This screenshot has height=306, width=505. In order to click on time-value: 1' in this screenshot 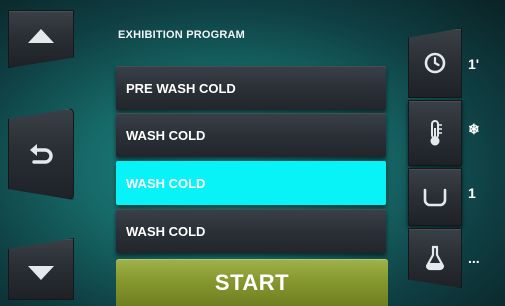, I will do `click(474, 64)`.